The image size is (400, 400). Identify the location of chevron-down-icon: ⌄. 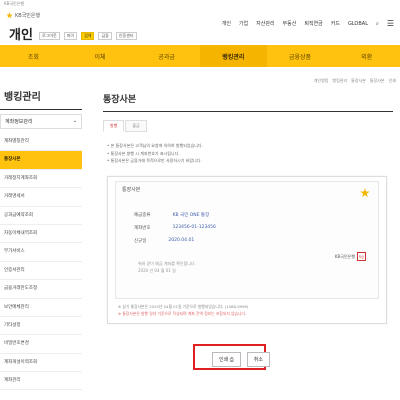
(74, 121).